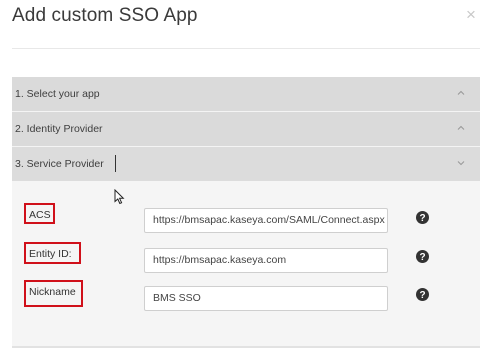  What do you see at coordinates (246, 48) in the screenshot?
I see `header-divider` at bounding box center [246, 48].